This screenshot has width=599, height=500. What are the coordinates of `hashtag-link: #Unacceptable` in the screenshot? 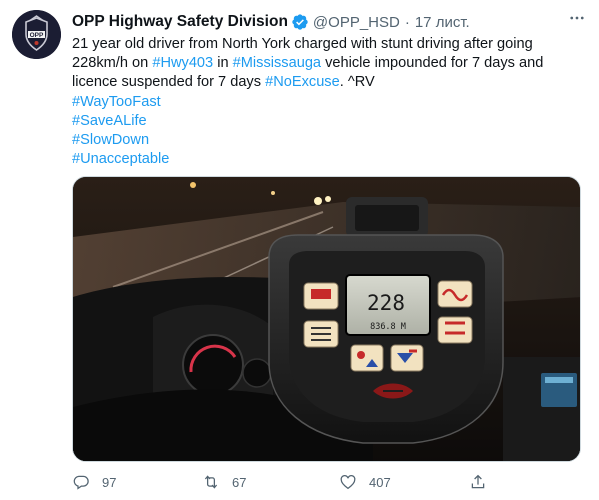 It's located at (120, 159).